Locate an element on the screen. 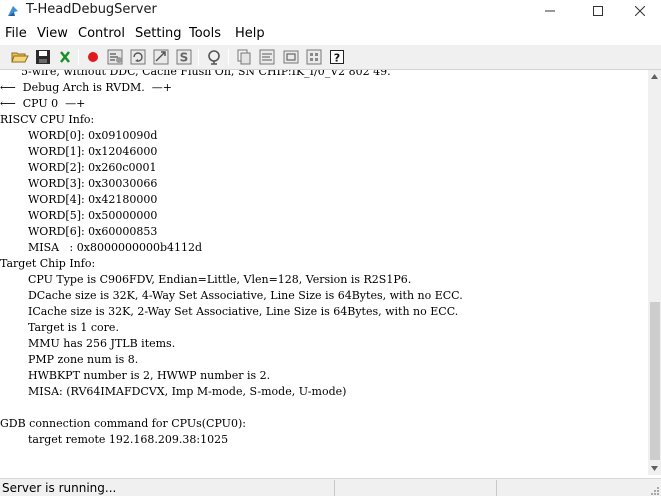  console-line: MISA : 0x8000000000b4112d is located at coordinates (101, 247).